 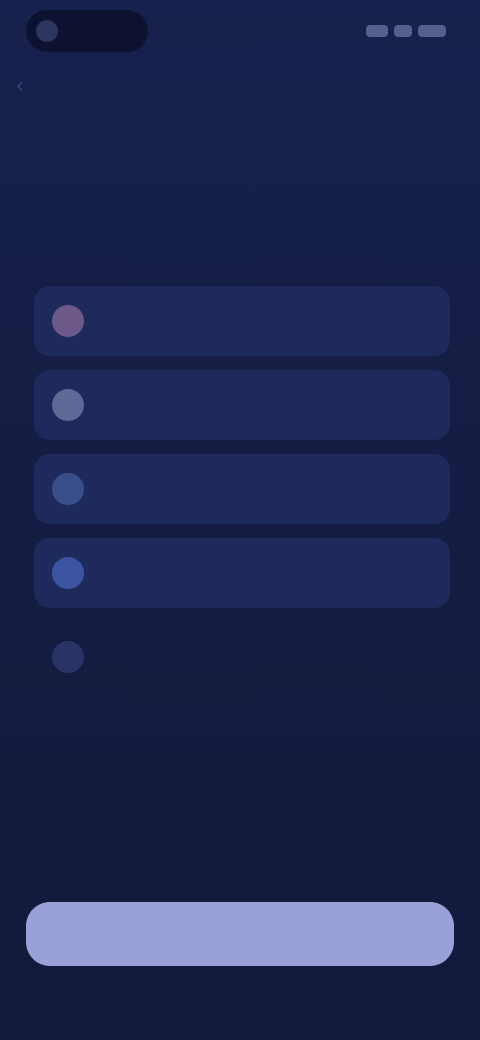 I want to click on battery-icon, so click(x=432, y=31).